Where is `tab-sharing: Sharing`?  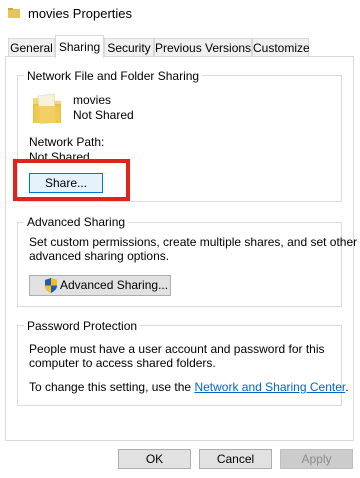 tab-sharing: Sharing is located at coordinates (79, 46).